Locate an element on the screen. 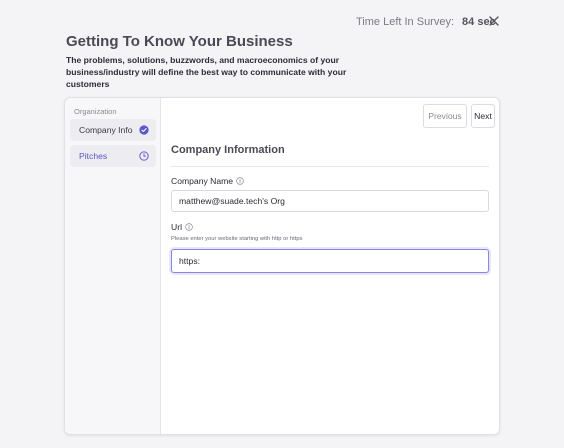 The height and width of the screenshot is (448, 564). close-icon is located at coordinates (494, 21).